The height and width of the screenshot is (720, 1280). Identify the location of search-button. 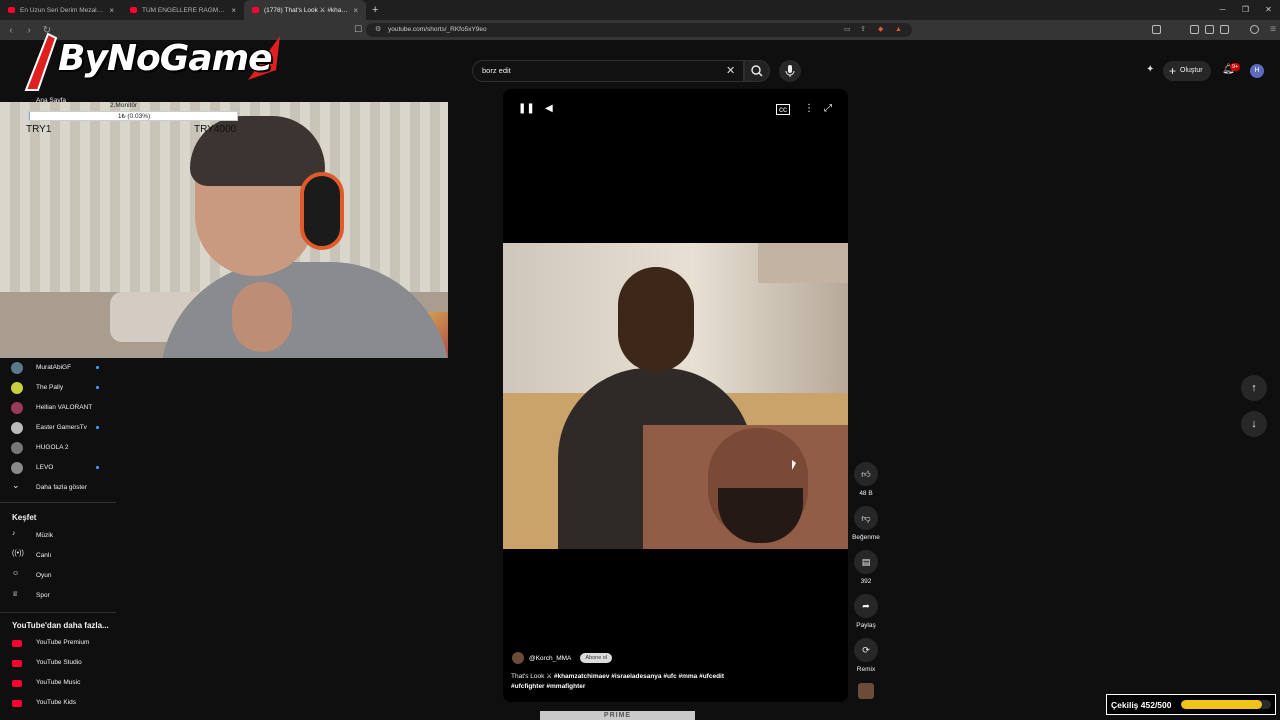
(757, 71).